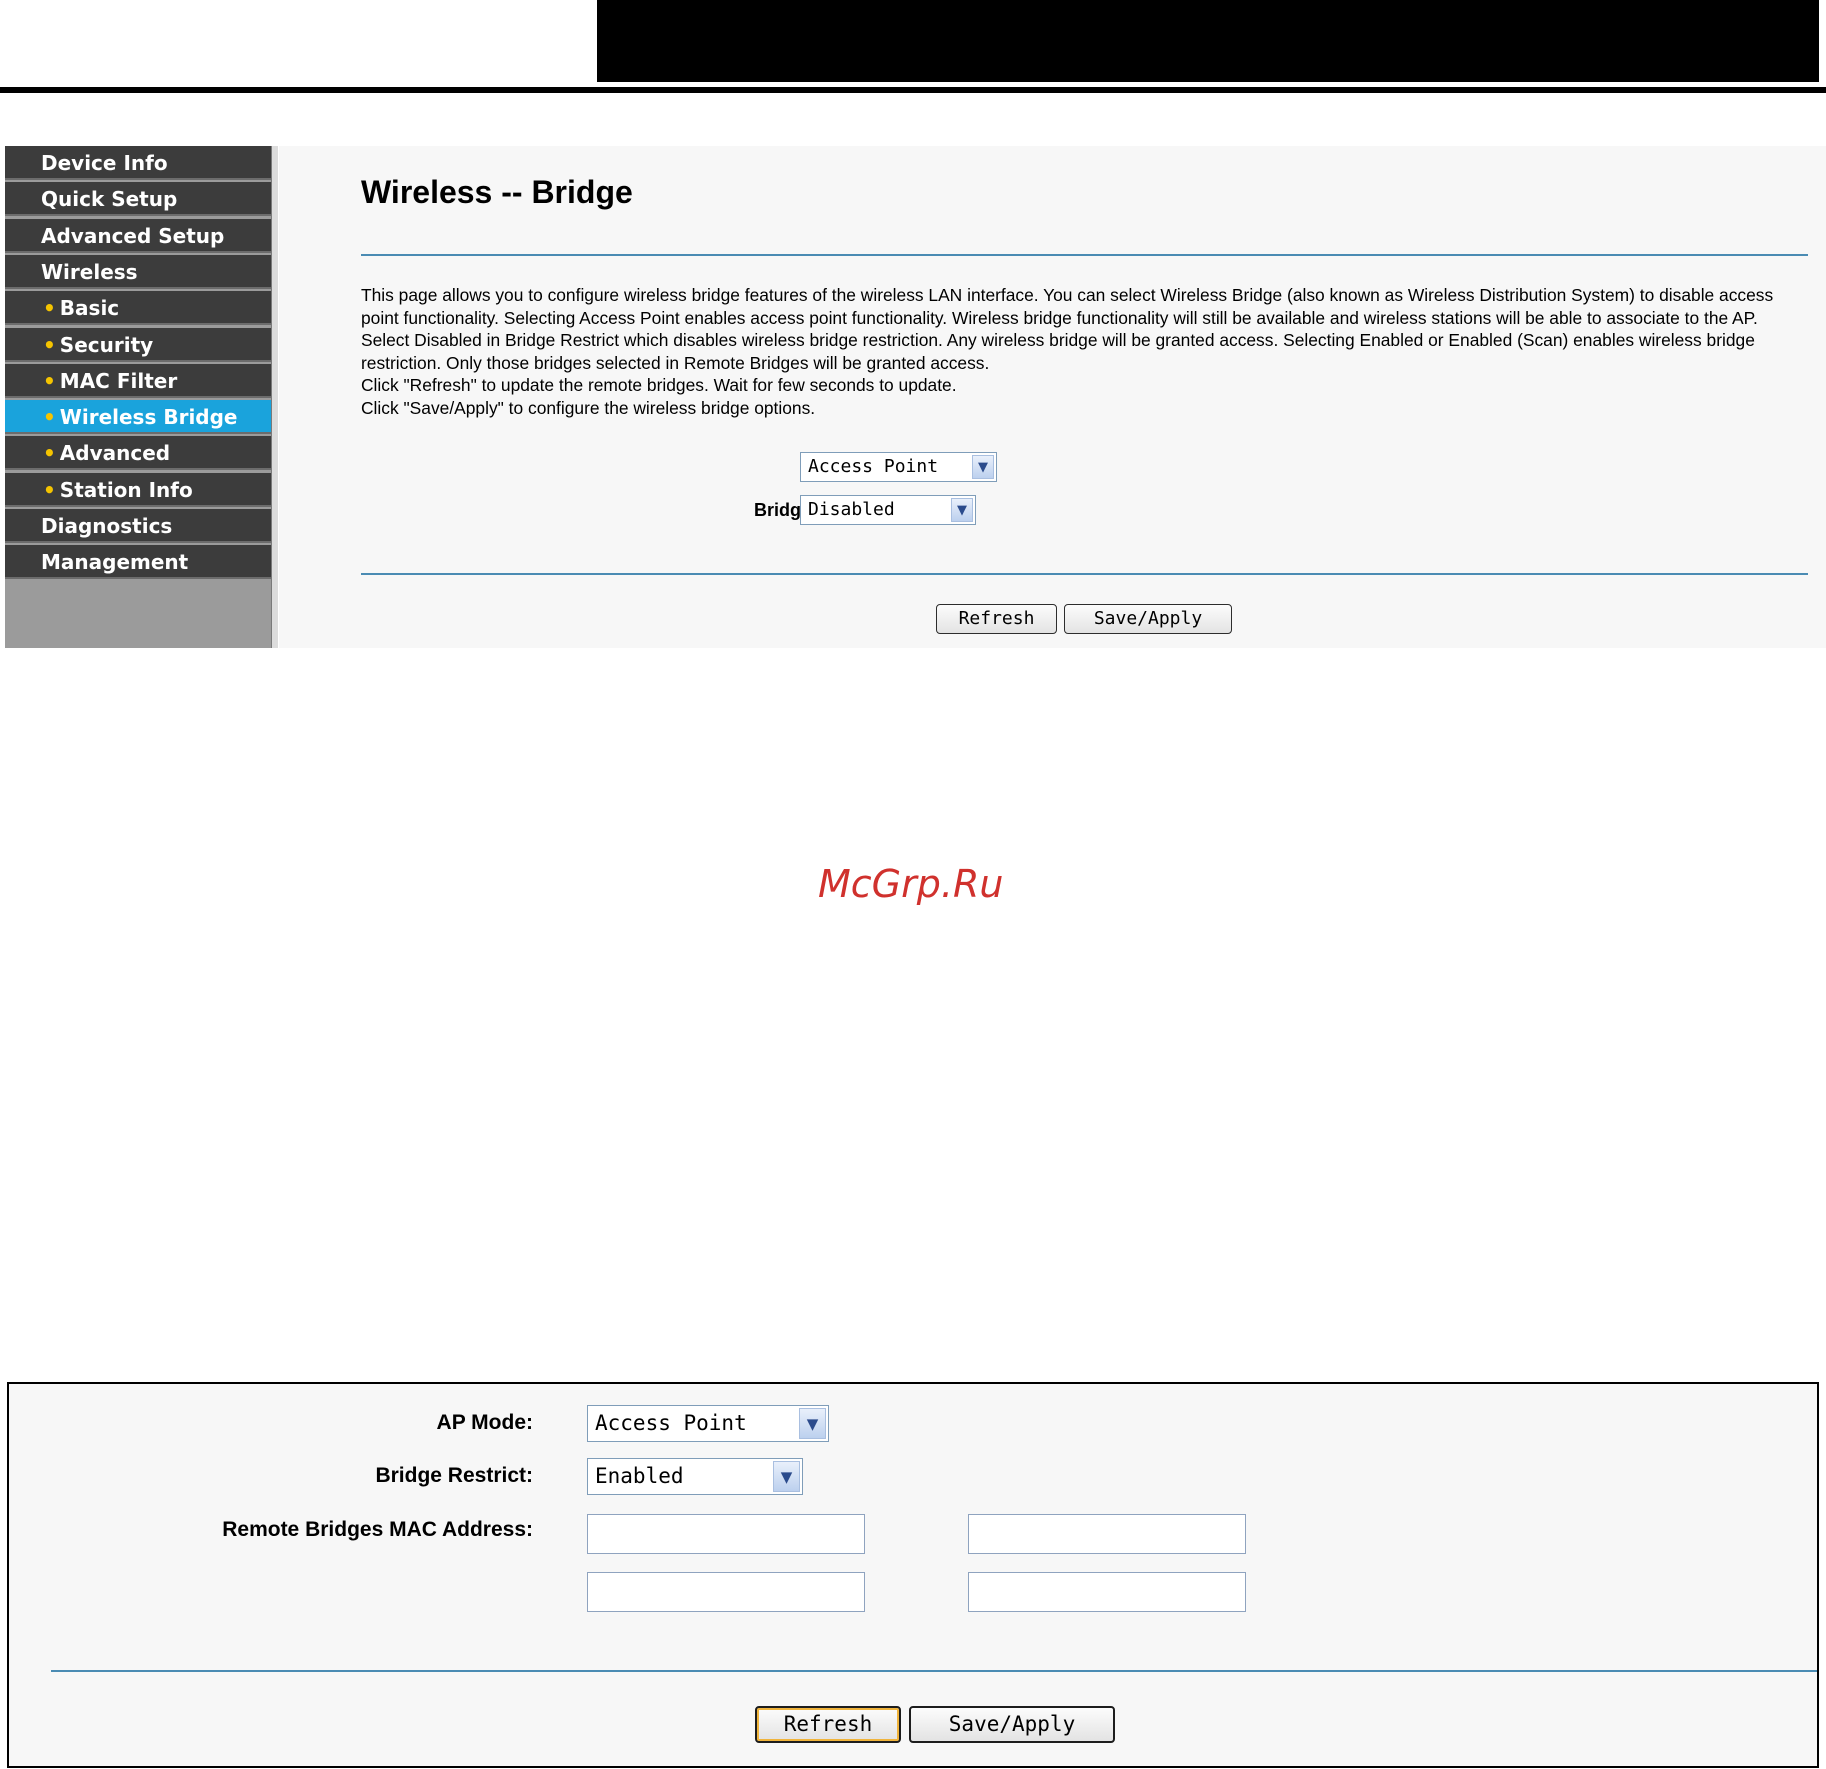  Describe the element at coordinates (639, 1476) in the screenshot. I see `bridge-restrict-value-2: Enabled` at that location.